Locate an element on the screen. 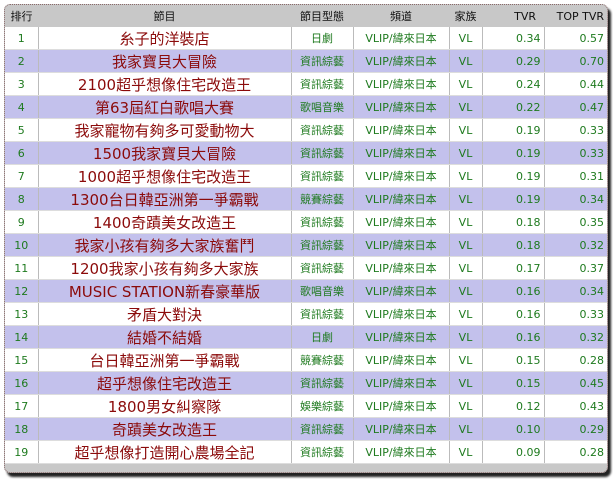 The height and width of the screenshot is (483, 613). cell-top-tvr: 0.31 is located at coordinates (575, 176).